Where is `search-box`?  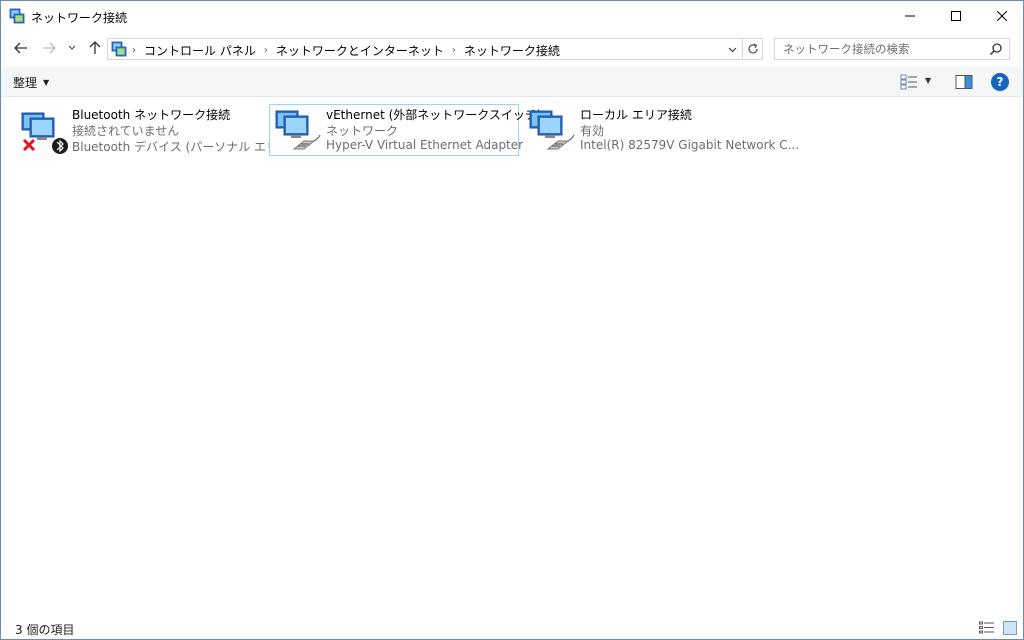
search-box is located at coordinates (892, 49).